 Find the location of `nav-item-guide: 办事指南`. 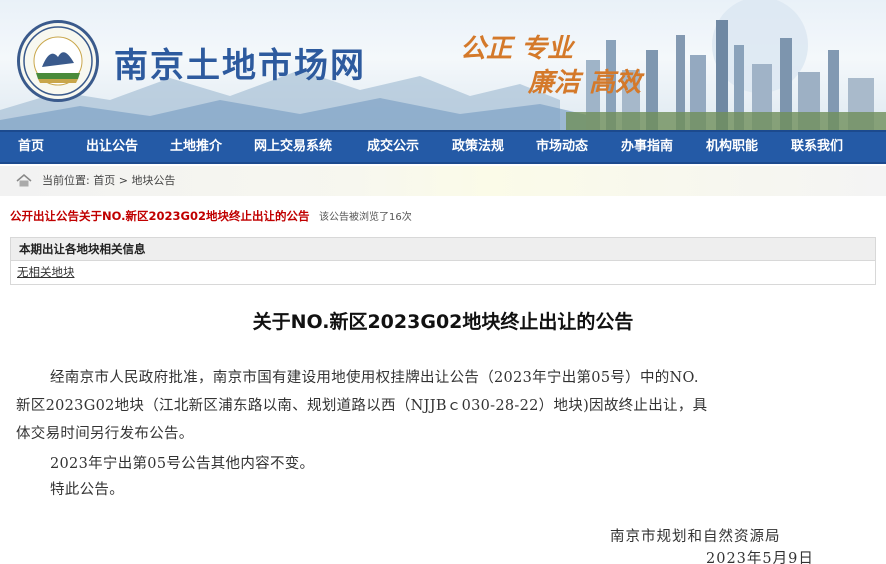

nav-item-guide: 办事指南 is located at coordinates (647, 147).